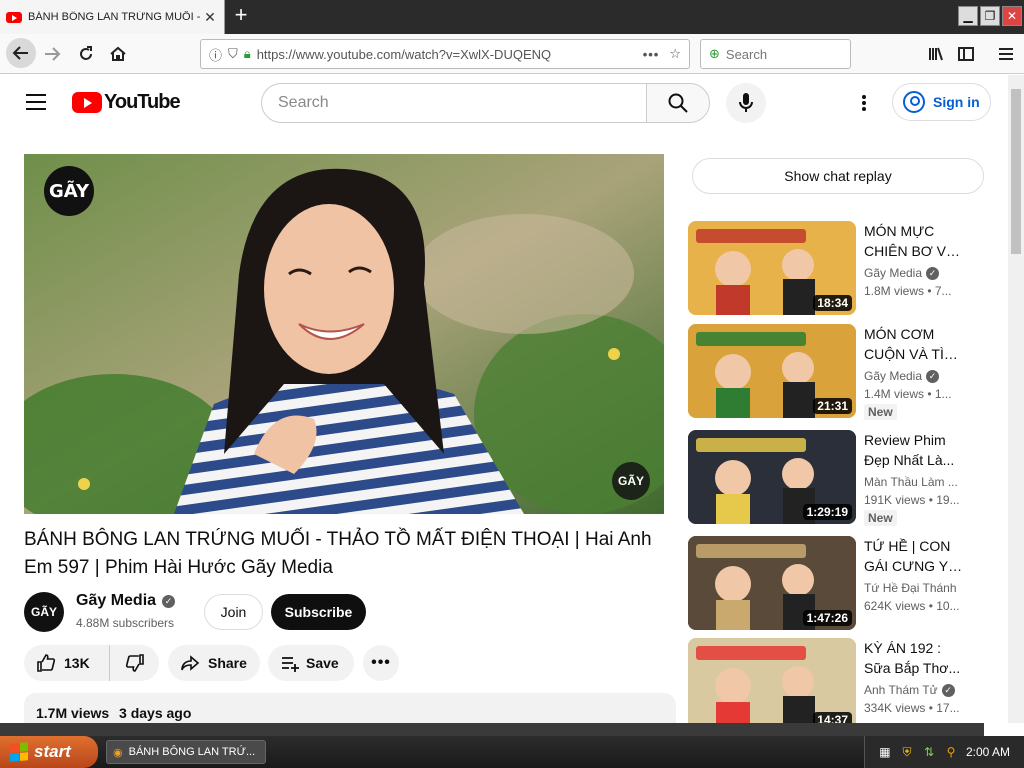 This screenshot has width=1024, height=768. I want to click on recommendation-title-line: TỨ HỀ | CON, so click(907, 546).